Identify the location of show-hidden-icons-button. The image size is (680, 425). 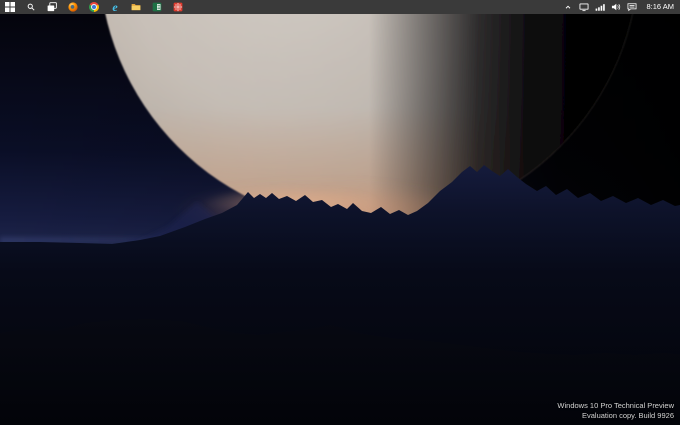
(568, 7).